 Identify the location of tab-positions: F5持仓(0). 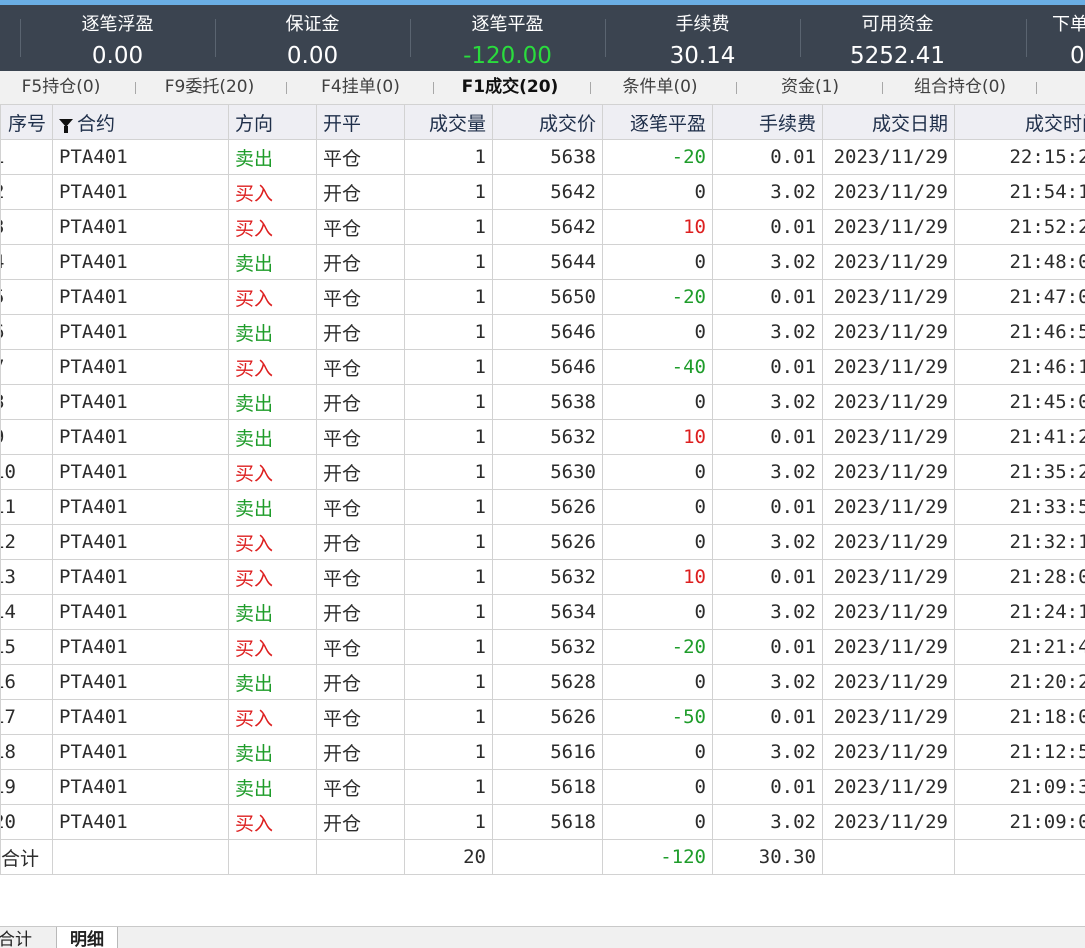
(61, 87).